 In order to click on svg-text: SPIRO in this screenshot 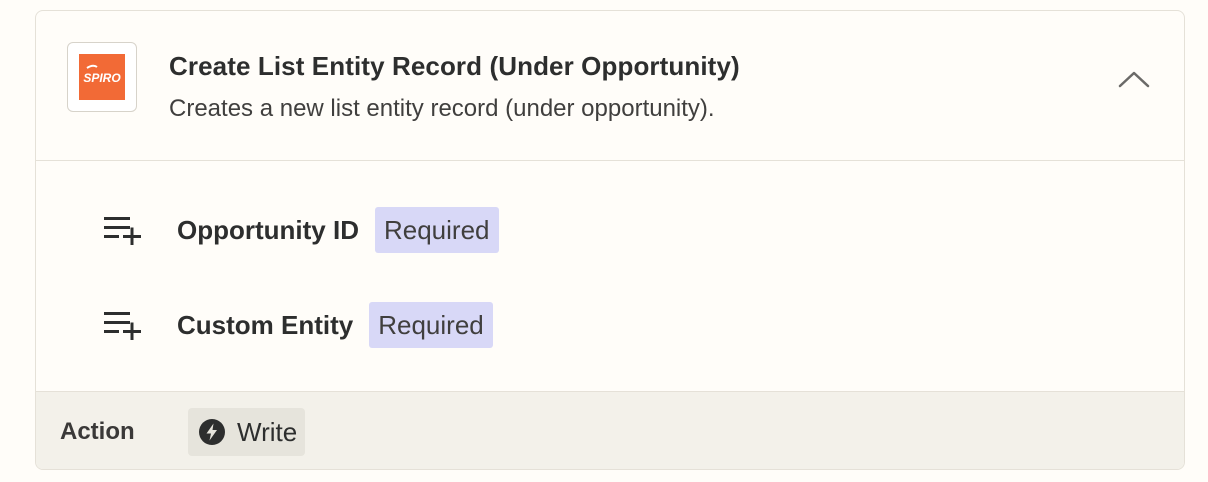, I will do `click(102, 78)`.